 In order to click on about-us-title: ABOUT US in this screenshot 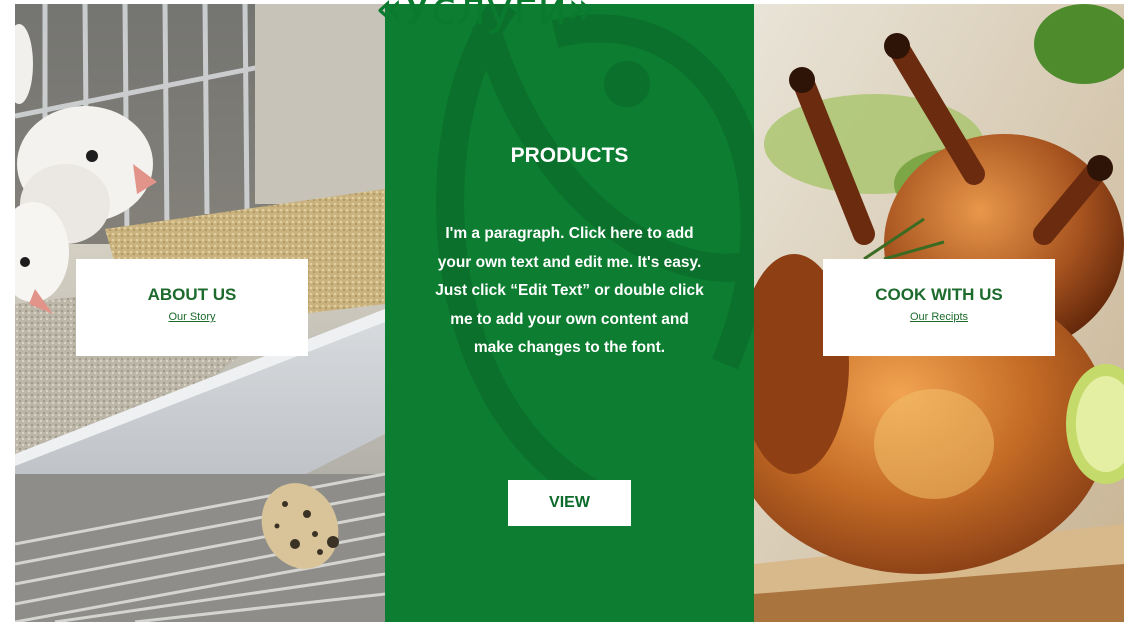, I will do `click(192, 294)`.